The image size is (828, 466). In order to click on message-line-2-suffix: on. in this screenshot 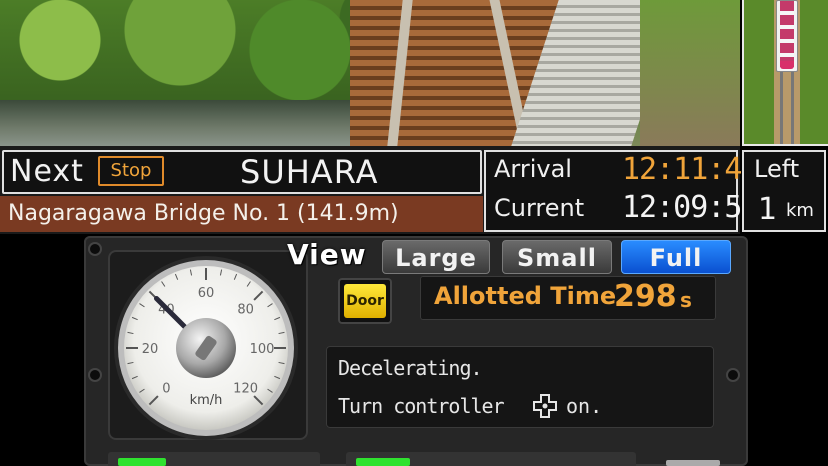, I will do `click(584, 406)`.